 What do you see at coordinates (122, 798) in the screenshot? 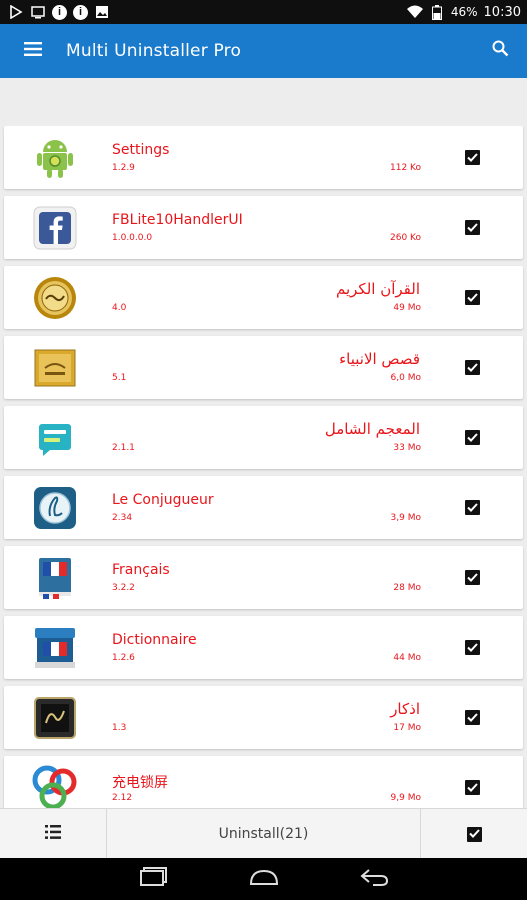
I see `app-version: 2.12` at bounding box center [122, 798].